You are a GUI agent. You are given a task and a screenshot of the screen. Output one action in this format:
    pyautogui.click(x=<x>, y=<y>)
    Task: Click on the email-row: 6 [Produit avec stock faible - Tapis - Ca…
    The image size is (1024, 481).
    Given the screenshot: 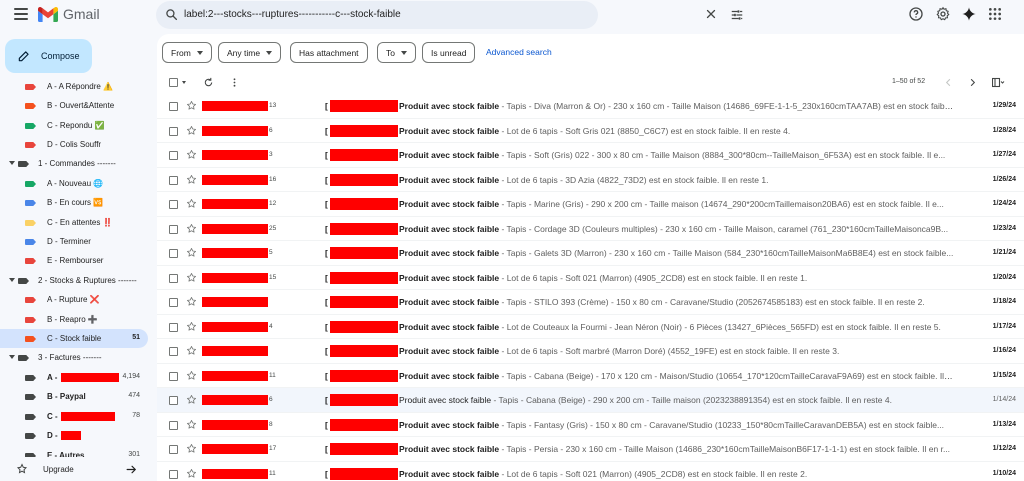 What is the action you would take?
    pyautogui.click(x=590, y=400)
    